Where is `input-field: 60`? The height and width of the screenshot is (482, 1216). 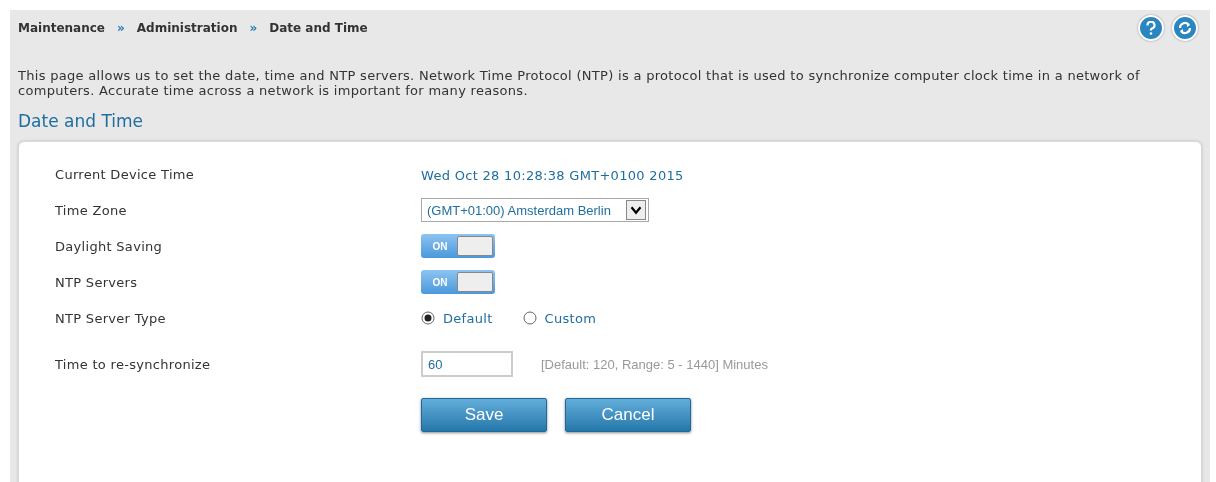 input-field: 60 is located at coordinates (467, 364).